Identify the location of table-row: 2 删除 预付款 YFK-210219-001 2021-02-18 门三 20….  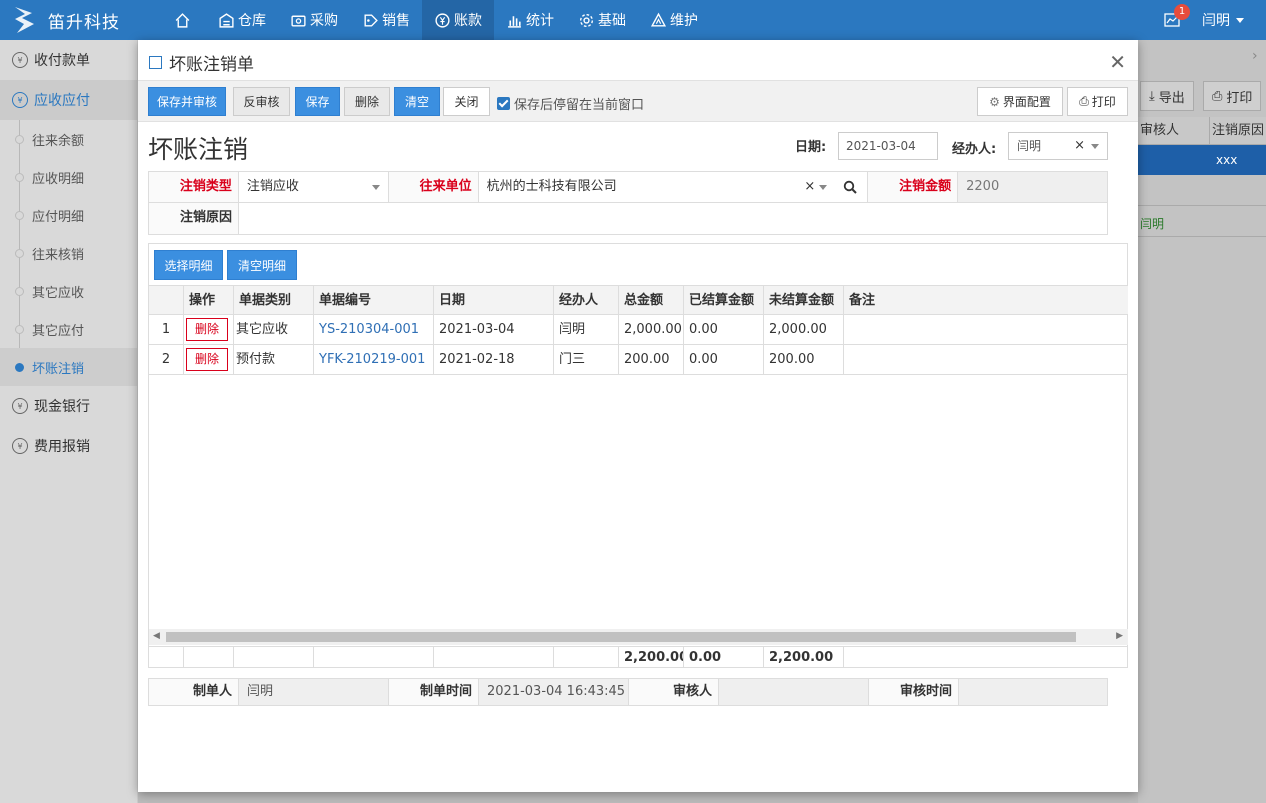
(638, 360).